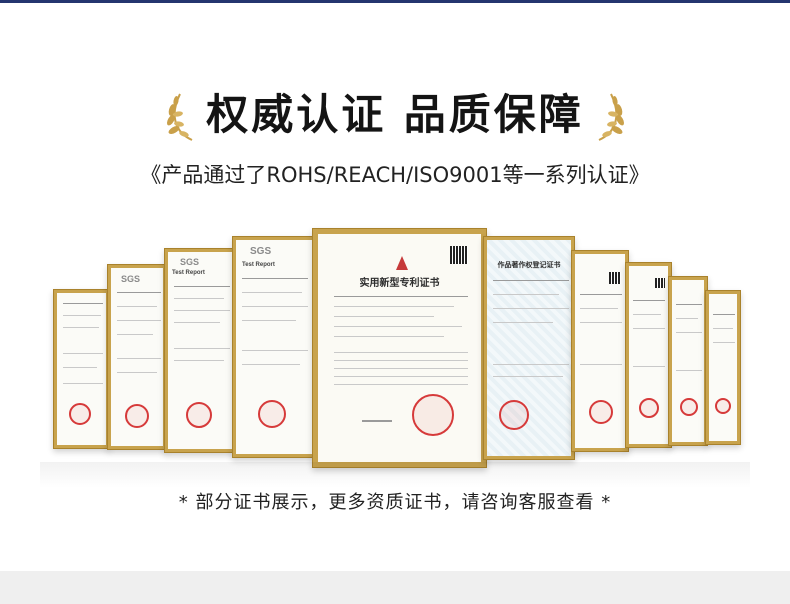 This screenshot has height=604, width=790. What do you see at coordinates (395, 475) in the screenshot?
I see `floor-reflection` at bounding box center [395, 475].